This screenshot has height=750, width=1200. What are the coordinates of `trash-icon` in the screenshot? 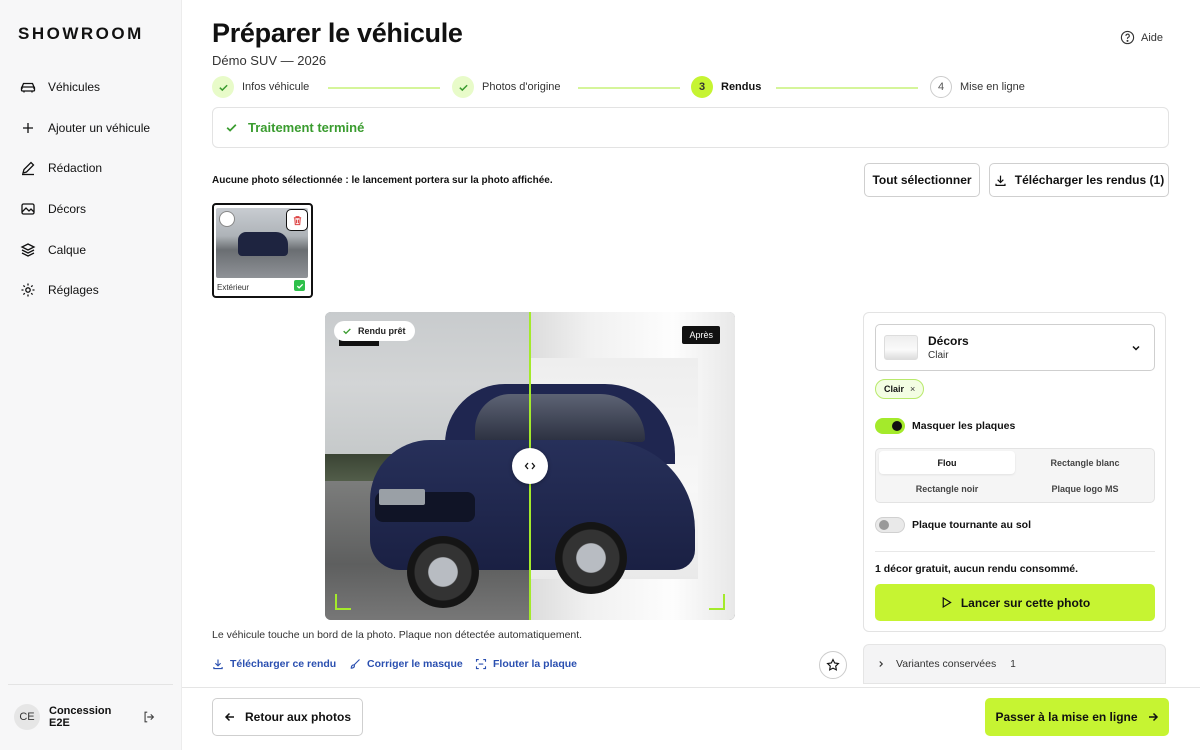 It's located at (297, 220).